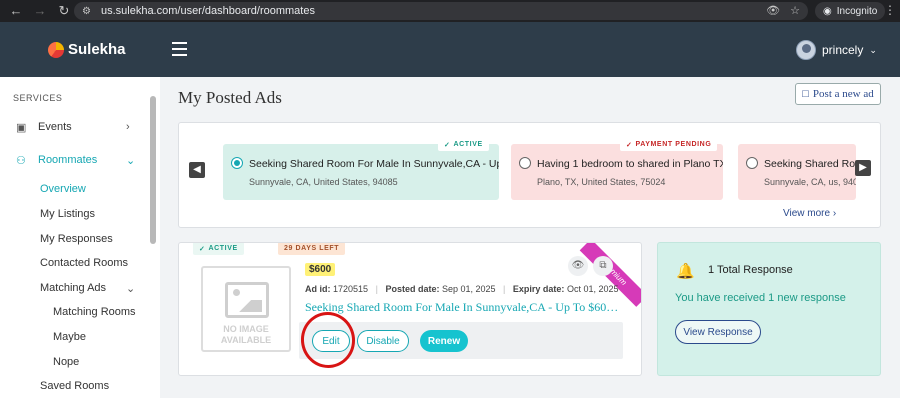 This screenshot has height=398, width=900. I want to click on view-more-link: View more ›, so click(809, 213).